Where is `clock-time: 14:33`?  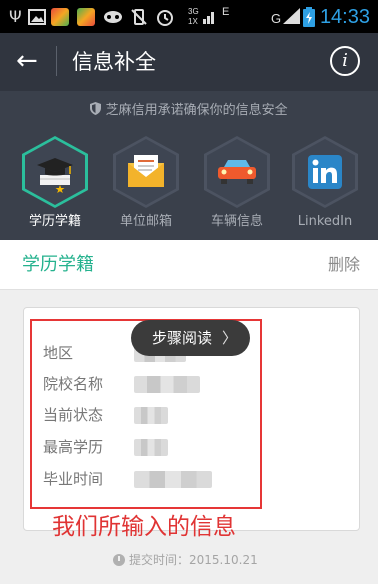 clock-time: 14:33 is located at coordinates (344, 17).